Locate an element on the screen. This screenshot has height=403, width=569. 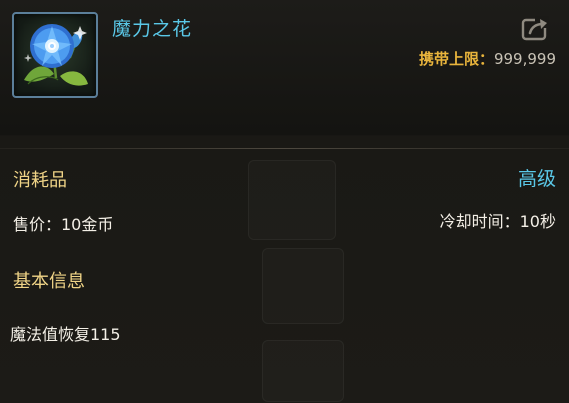
share-button is located at coordinates (536, 28).